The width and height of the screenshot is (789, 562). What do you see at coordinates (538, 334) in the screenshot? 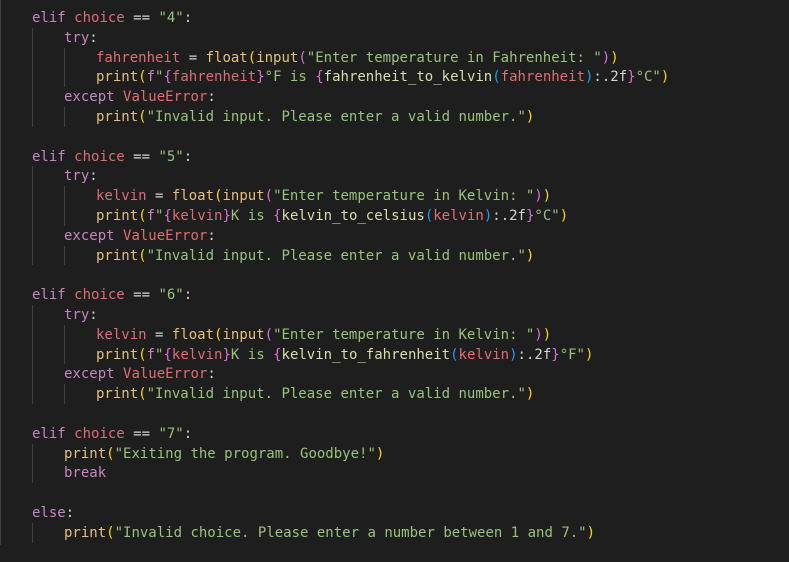
I see `code-token-p2: )` at bounding box center [538, 334].